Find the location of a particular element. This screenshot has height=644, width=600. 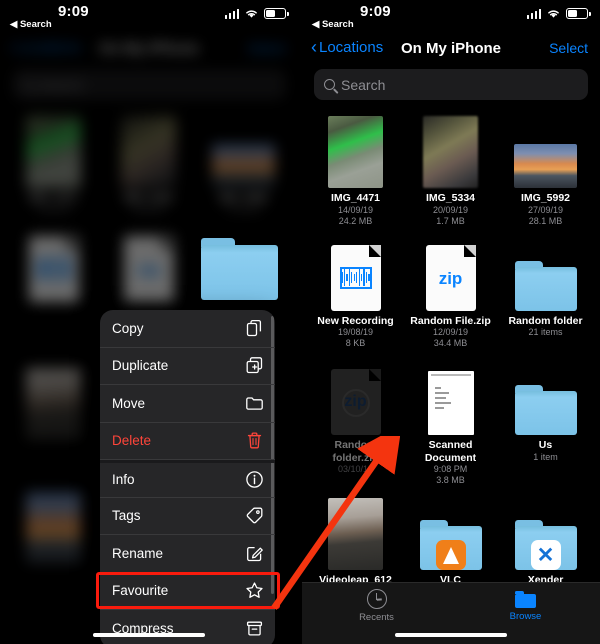

context-menu-item-compress: Compress is located at coordinates (187, 627).